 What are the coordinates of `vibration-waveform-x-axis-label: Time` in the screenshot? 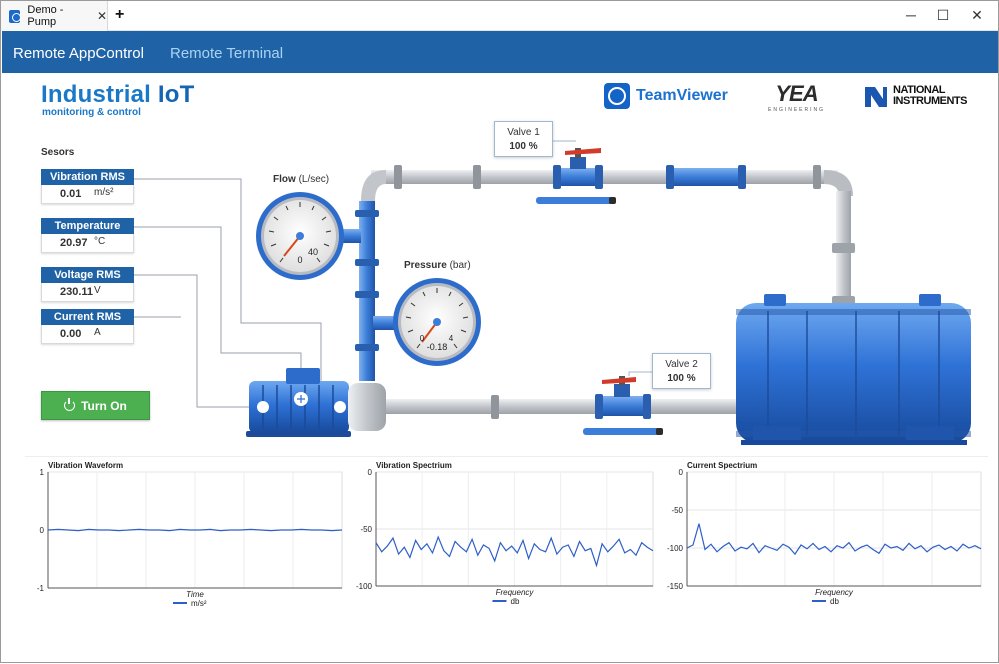 It's located at (195, 594).